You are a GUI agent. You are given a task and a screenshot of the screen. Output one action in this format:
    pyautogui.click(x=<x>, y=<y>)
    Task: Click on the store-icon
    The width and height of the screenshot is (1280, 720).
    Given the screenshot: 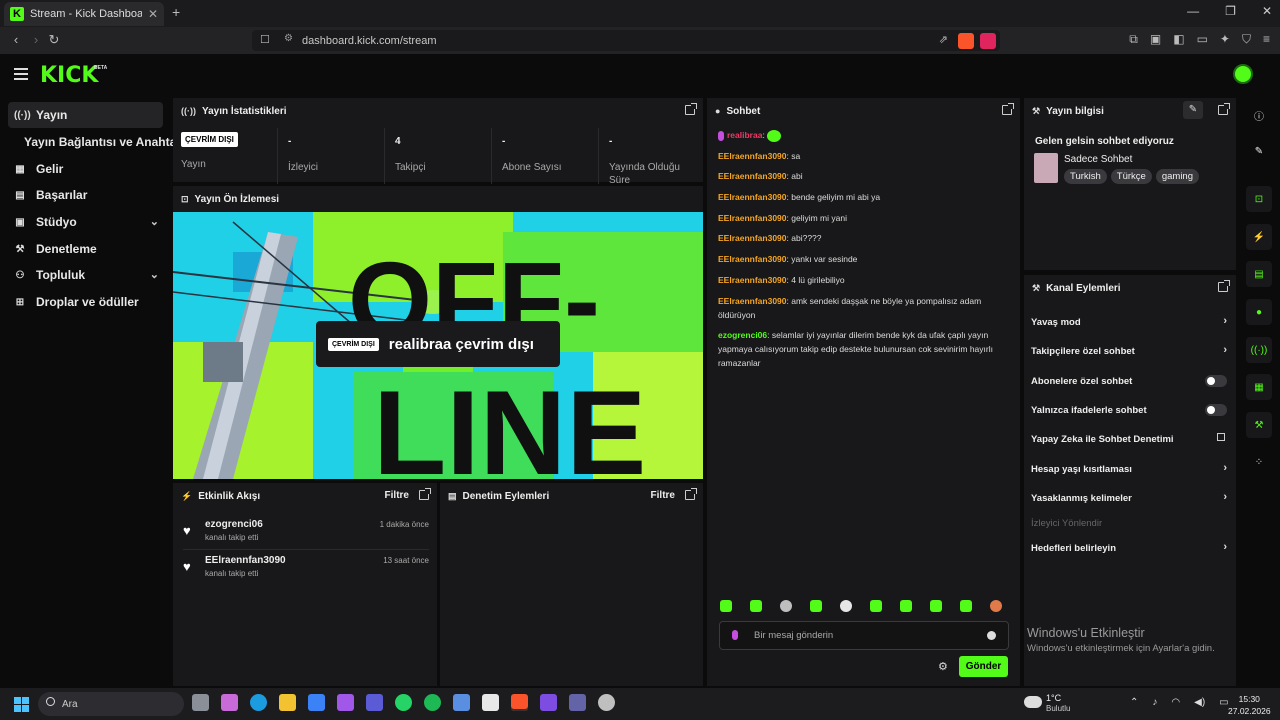 What is the action you would take?
    pyautogui.click(x=316, y=702)
    